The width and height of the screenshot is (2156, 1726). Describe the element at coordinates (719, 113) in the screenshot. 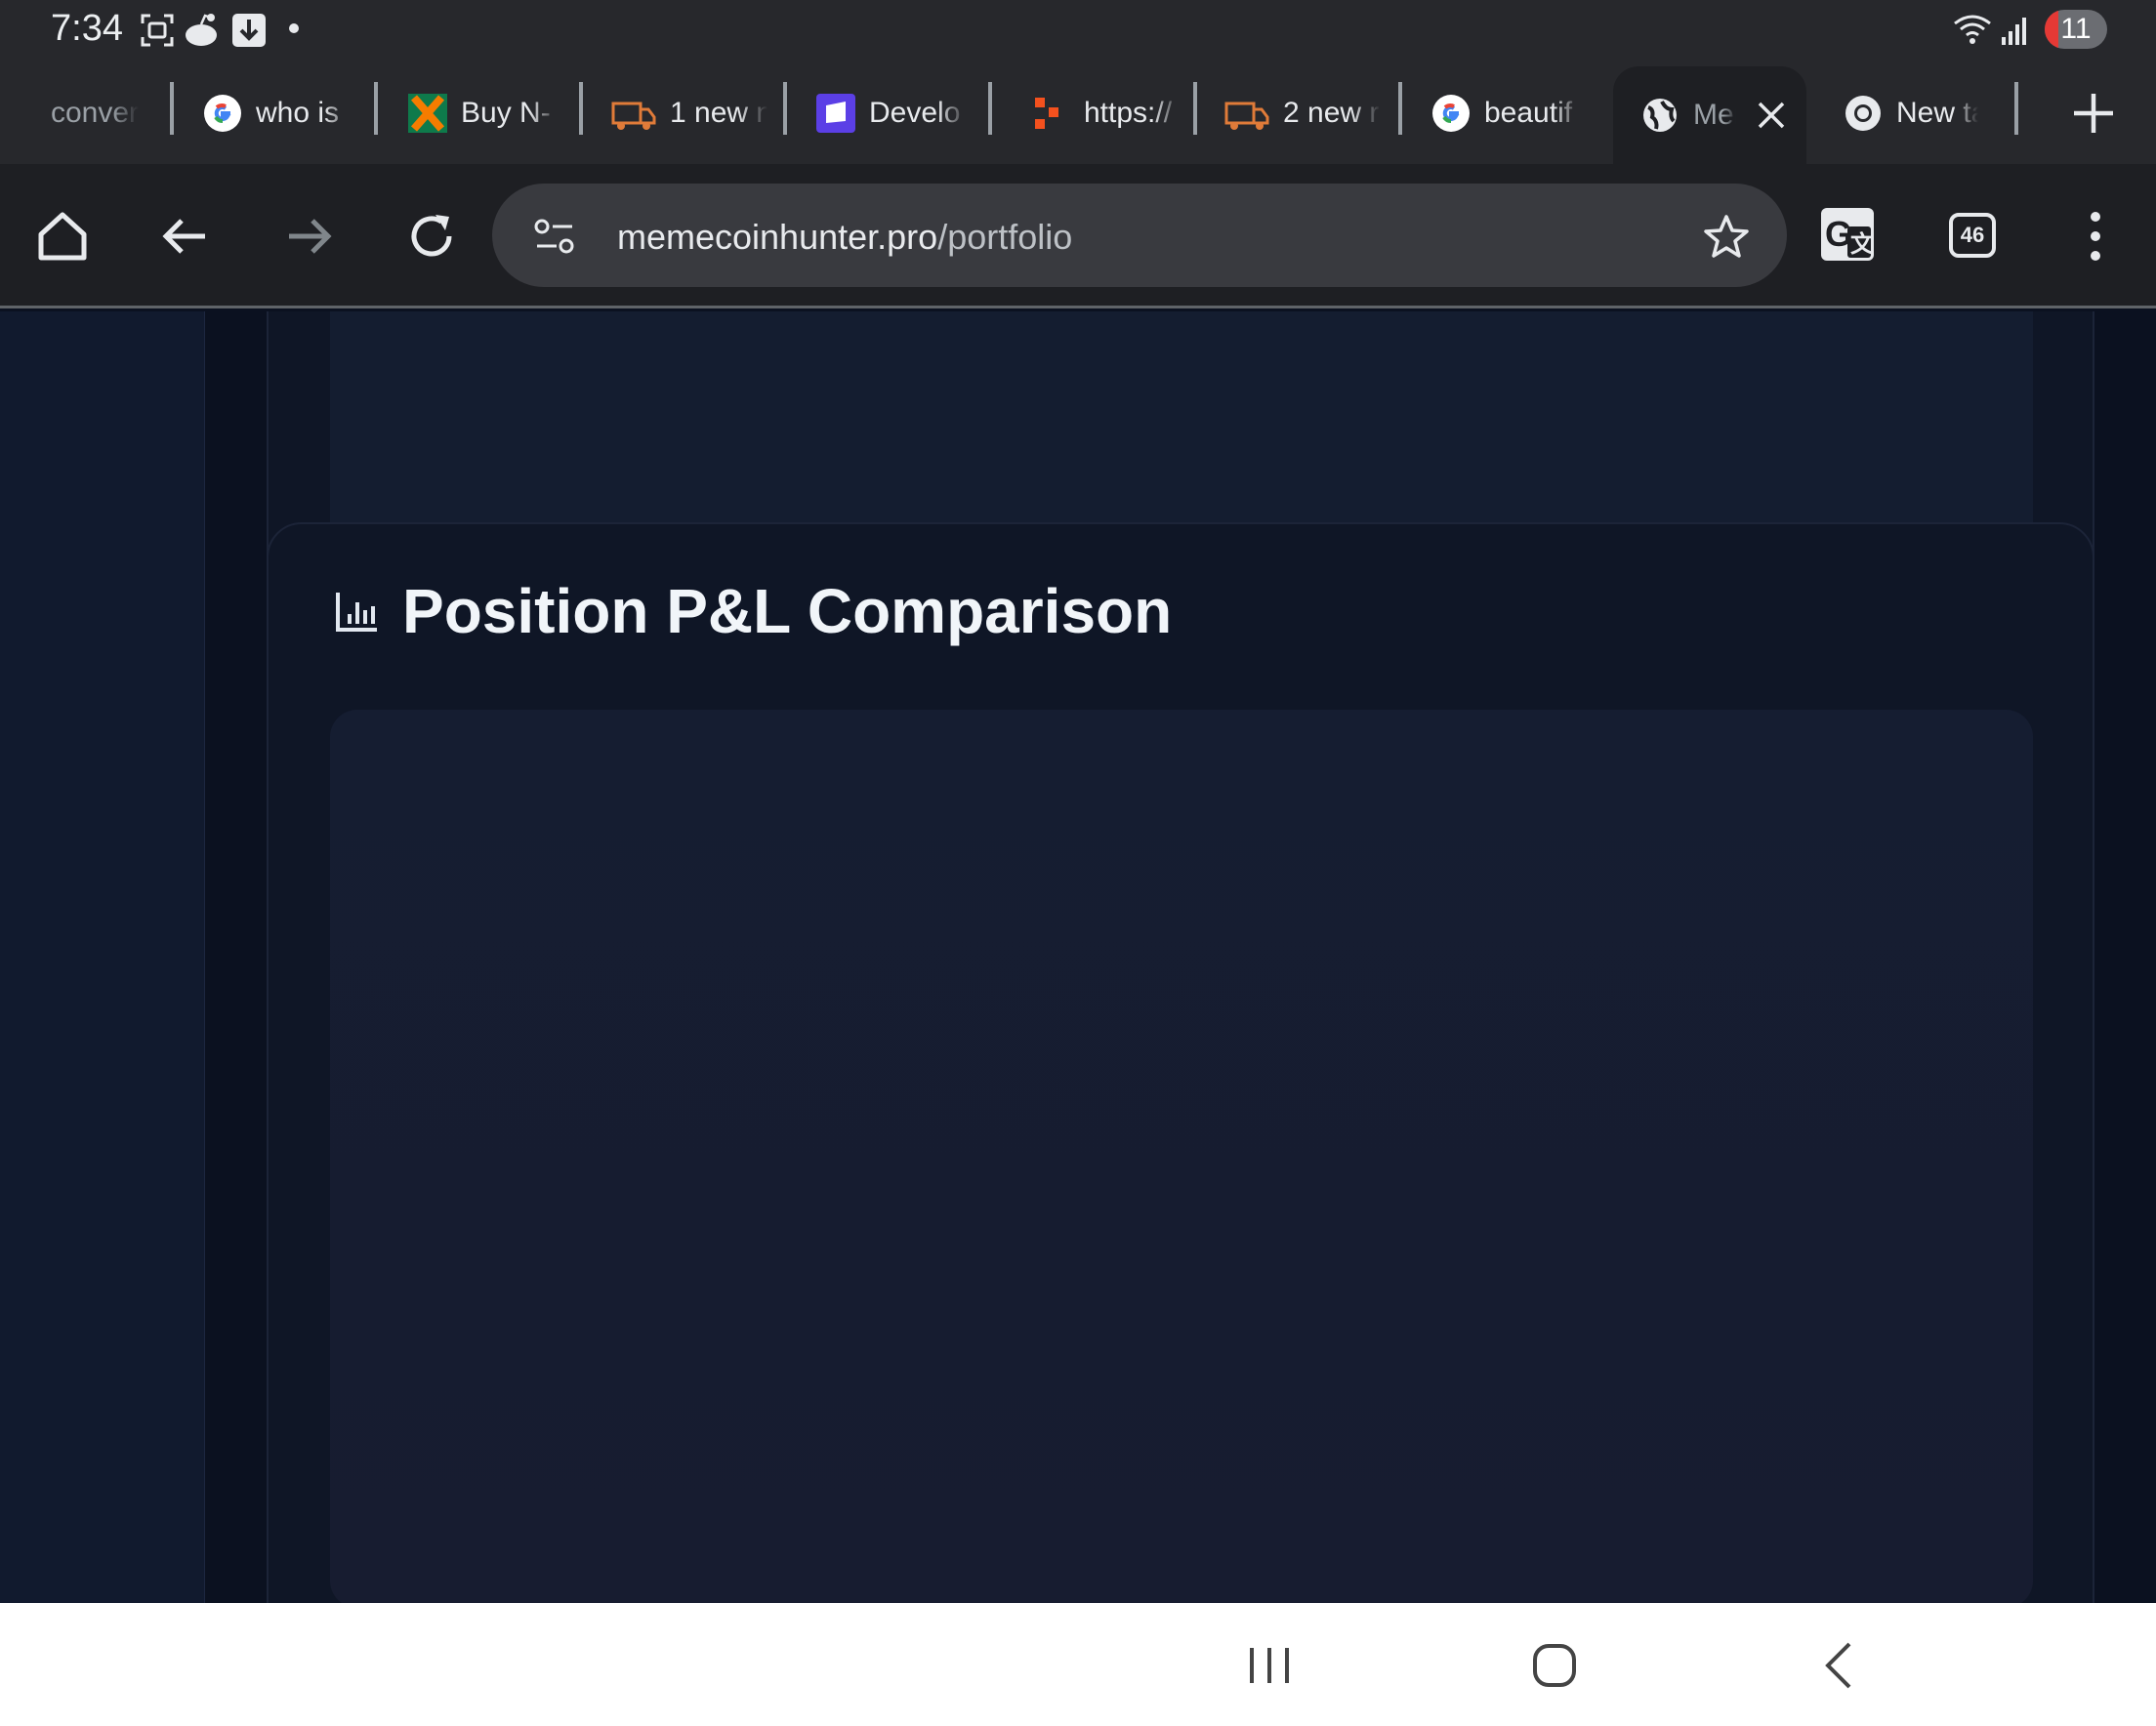

I see `tab-label: 1 new n` at that location.